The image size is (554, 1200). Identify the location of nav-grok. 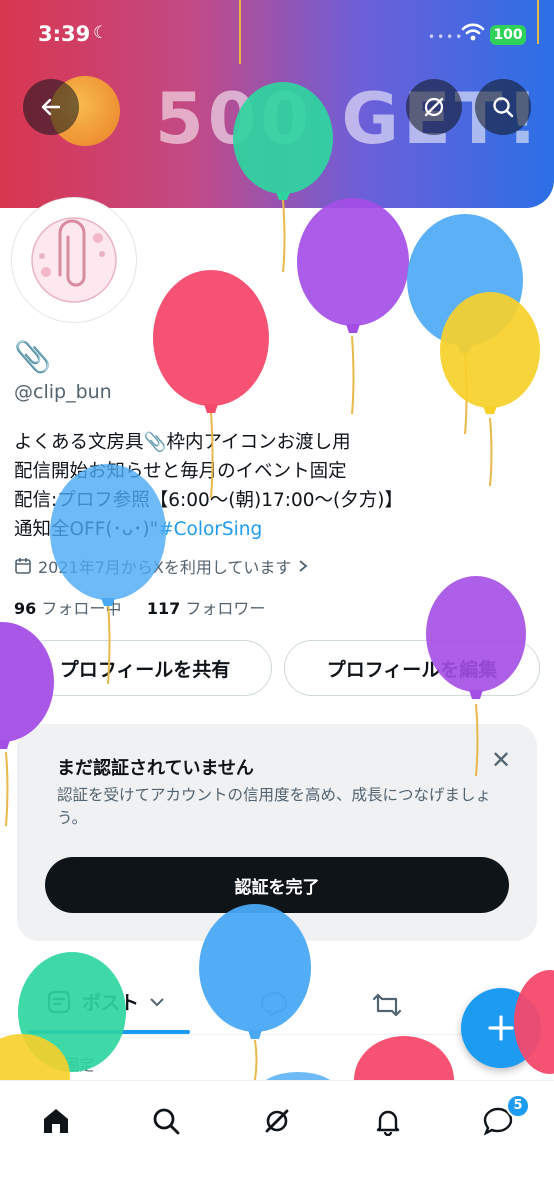
(277, 1121).